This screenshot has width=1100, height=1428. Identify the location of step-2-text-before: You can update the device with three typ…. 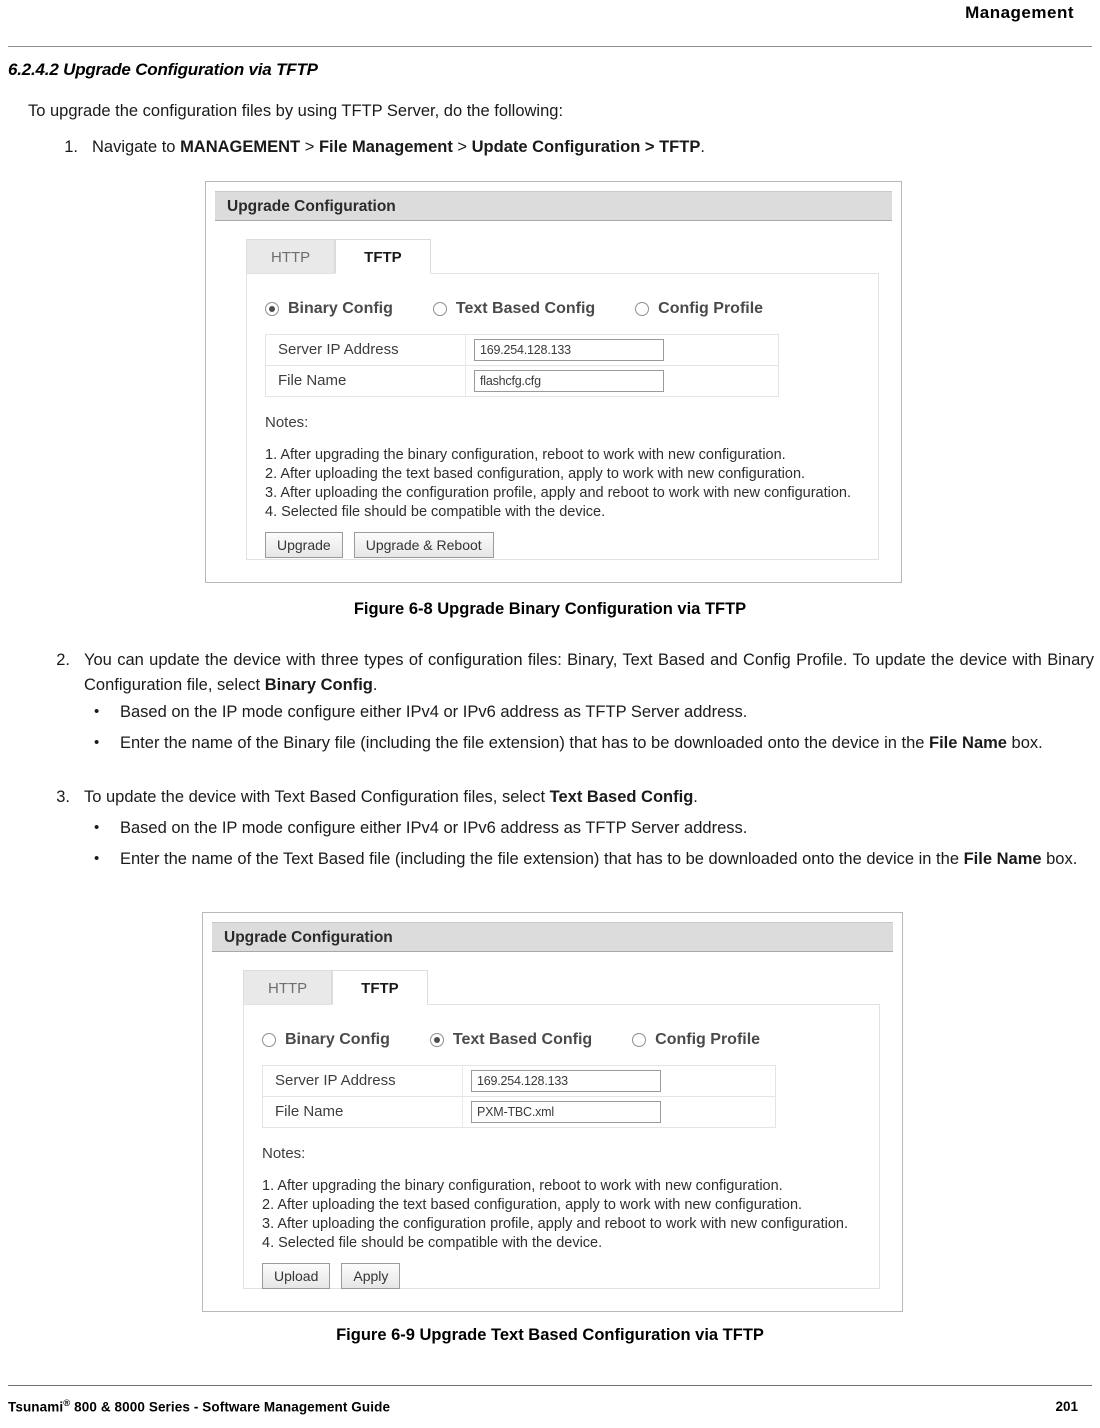
(589, 672).